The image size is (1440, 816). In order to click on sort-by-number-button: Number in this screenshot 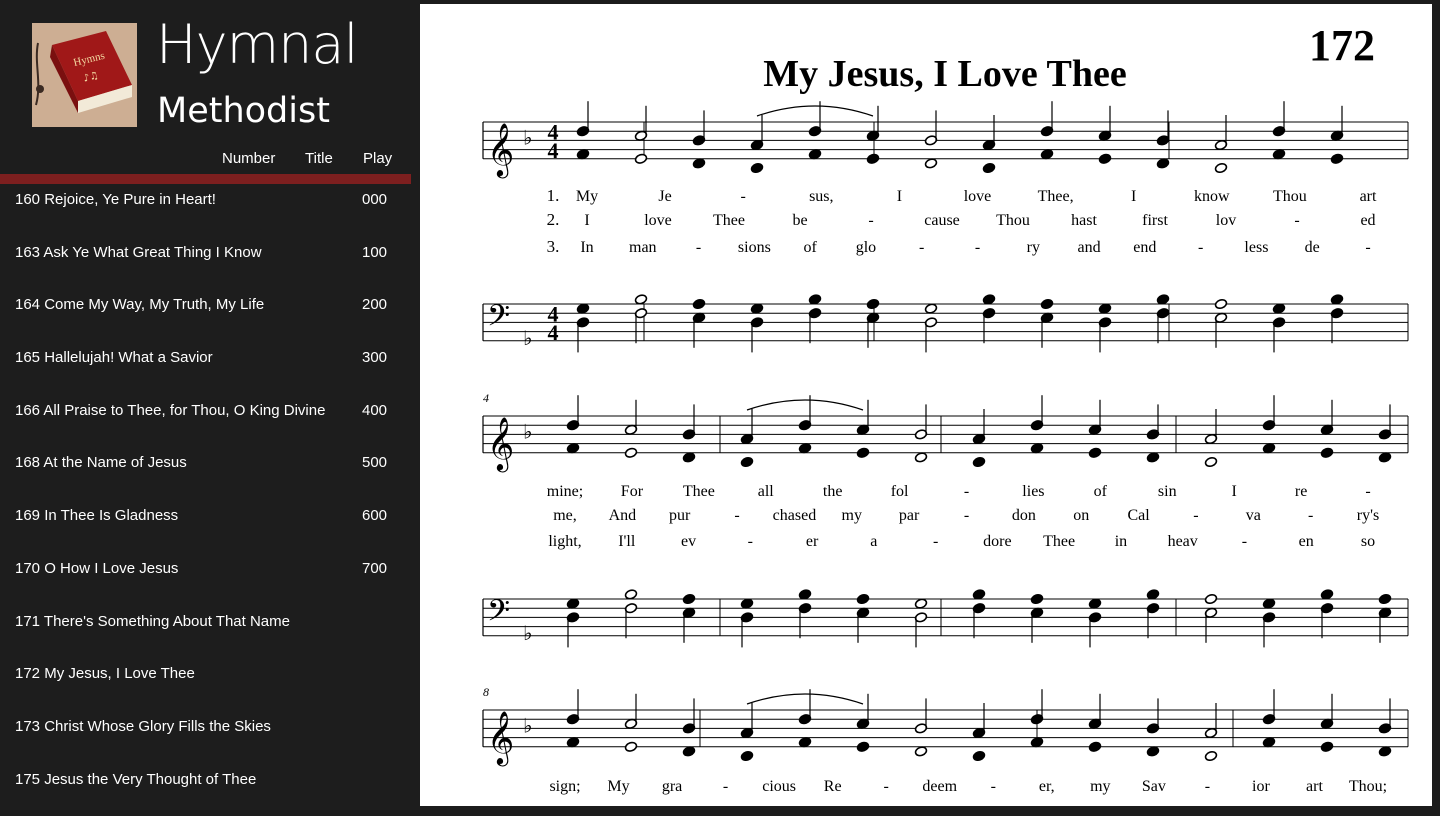, I will do `click(248, 158)`.